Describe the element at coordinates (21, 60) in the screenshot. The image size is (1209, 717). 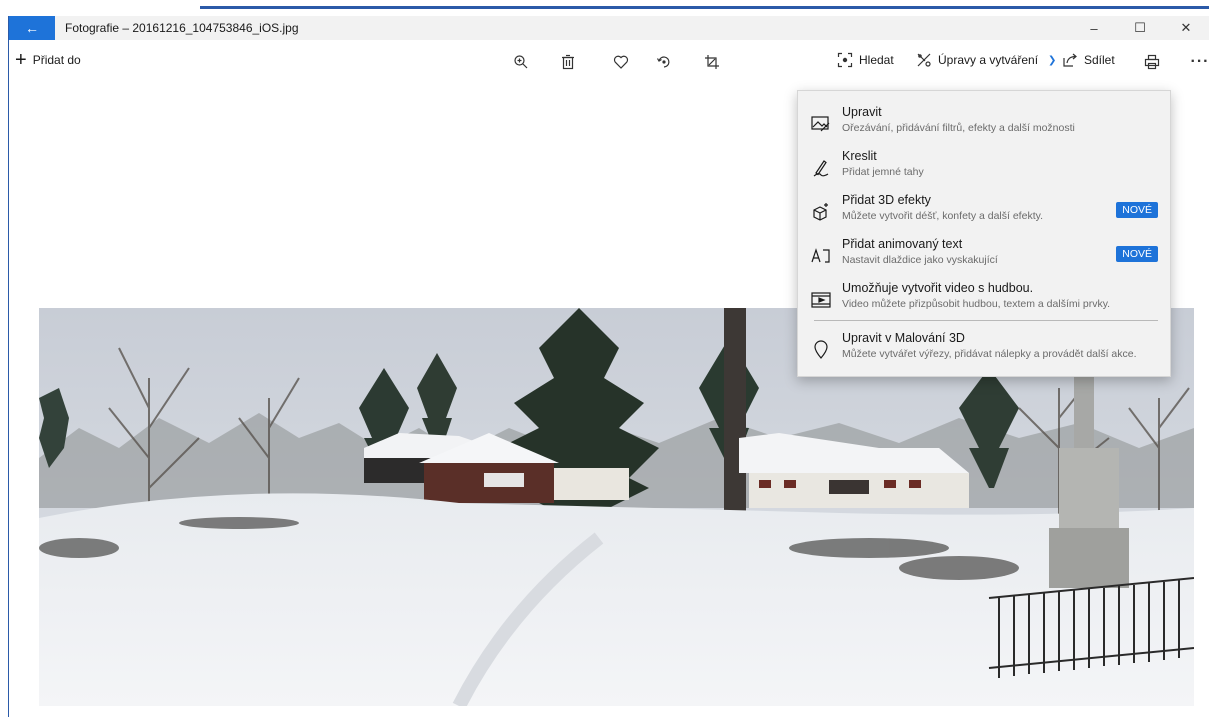
I see `plus-icon: +` at that location.